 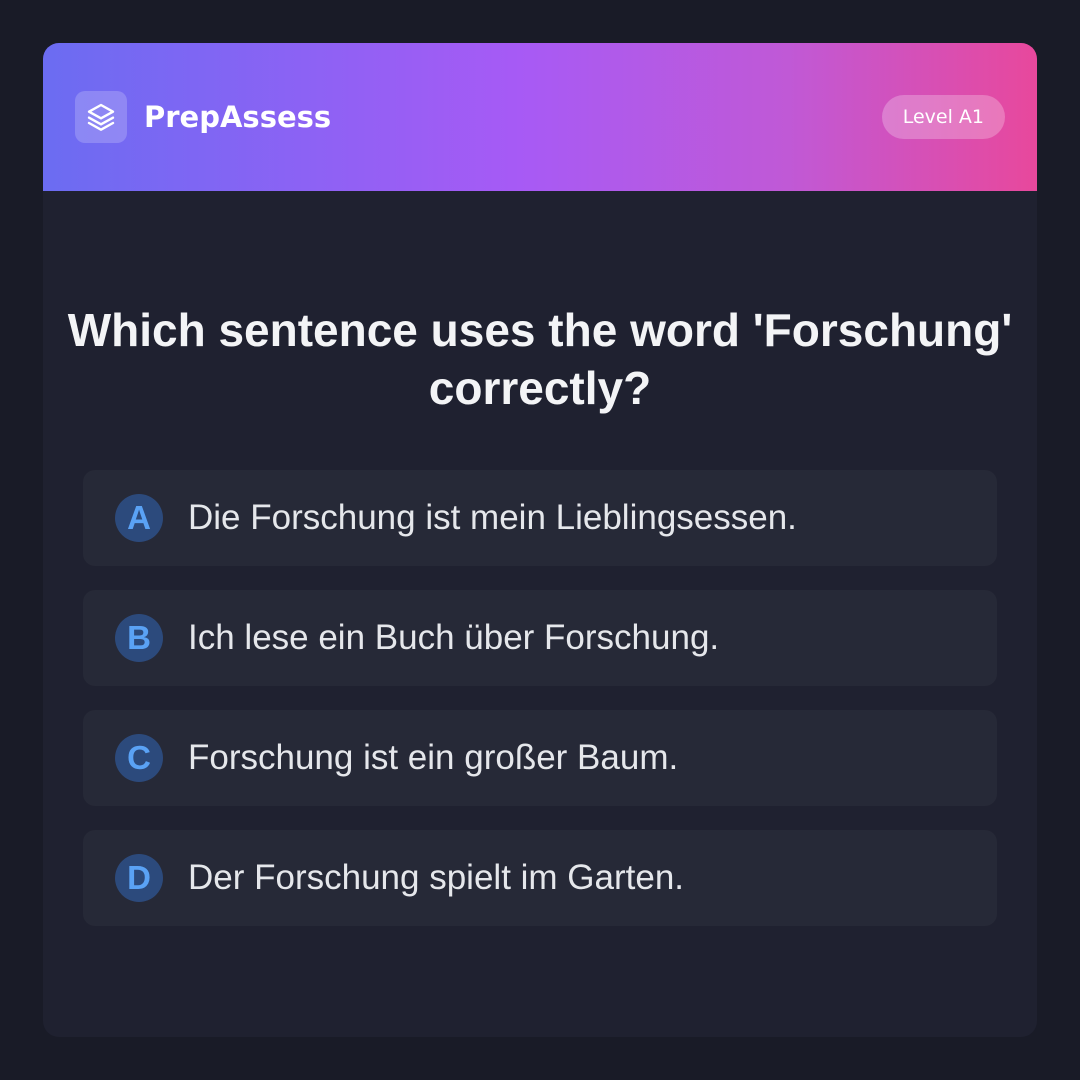 I want to click on option-c: C Forschung ist ein großer Baum., so click(x=540, y=758).